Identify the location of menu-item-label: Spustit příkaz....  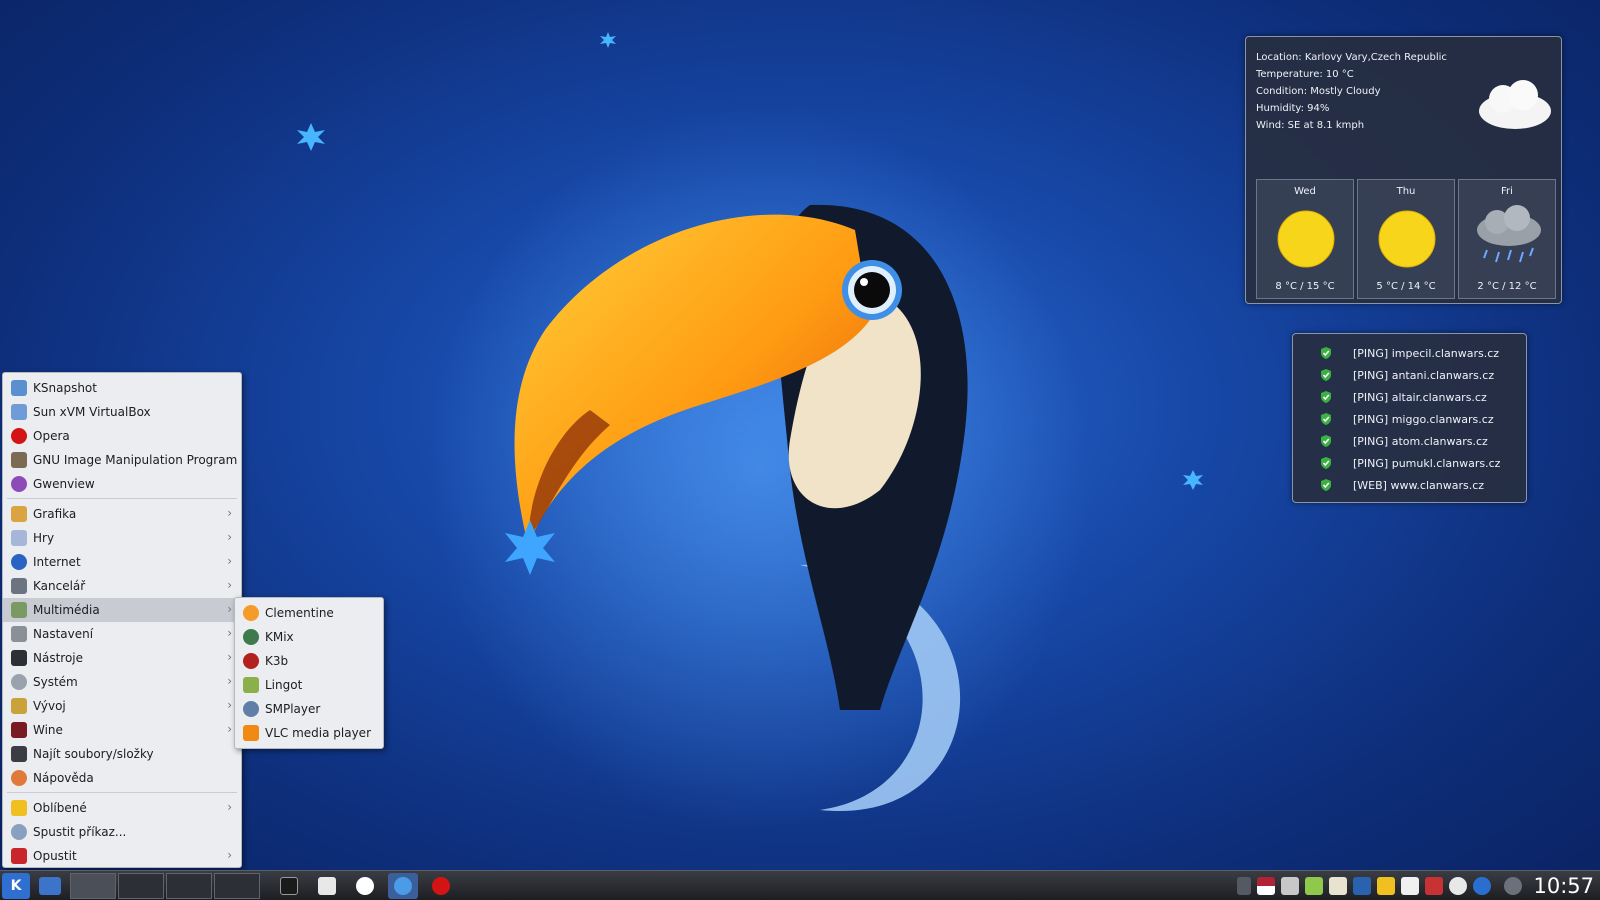
(80, 832).